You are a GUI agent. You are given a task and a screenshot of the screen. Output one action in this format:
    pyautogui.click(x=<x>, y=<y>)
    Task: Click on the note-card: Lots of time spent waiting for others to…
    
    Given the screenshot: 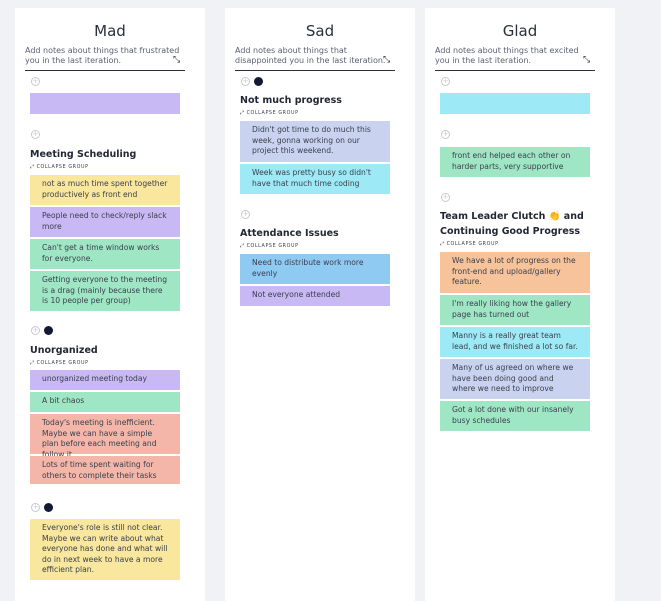 What is the action you would take?
    pyautogui.click(x=105, y=470)
    